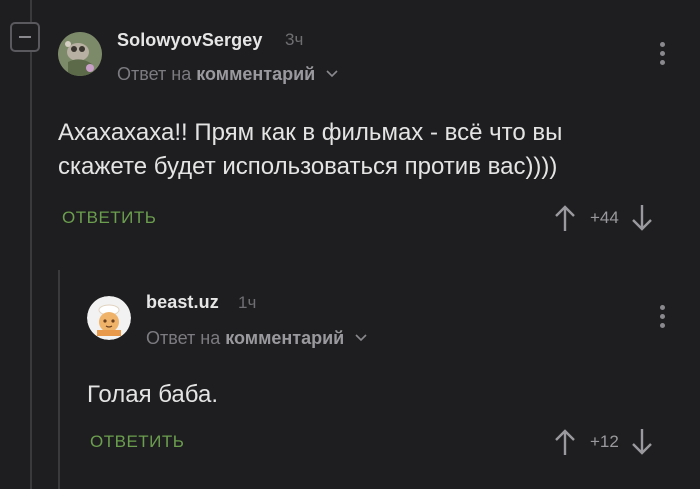  I want to click on collapse-icon, so click(25, 37).